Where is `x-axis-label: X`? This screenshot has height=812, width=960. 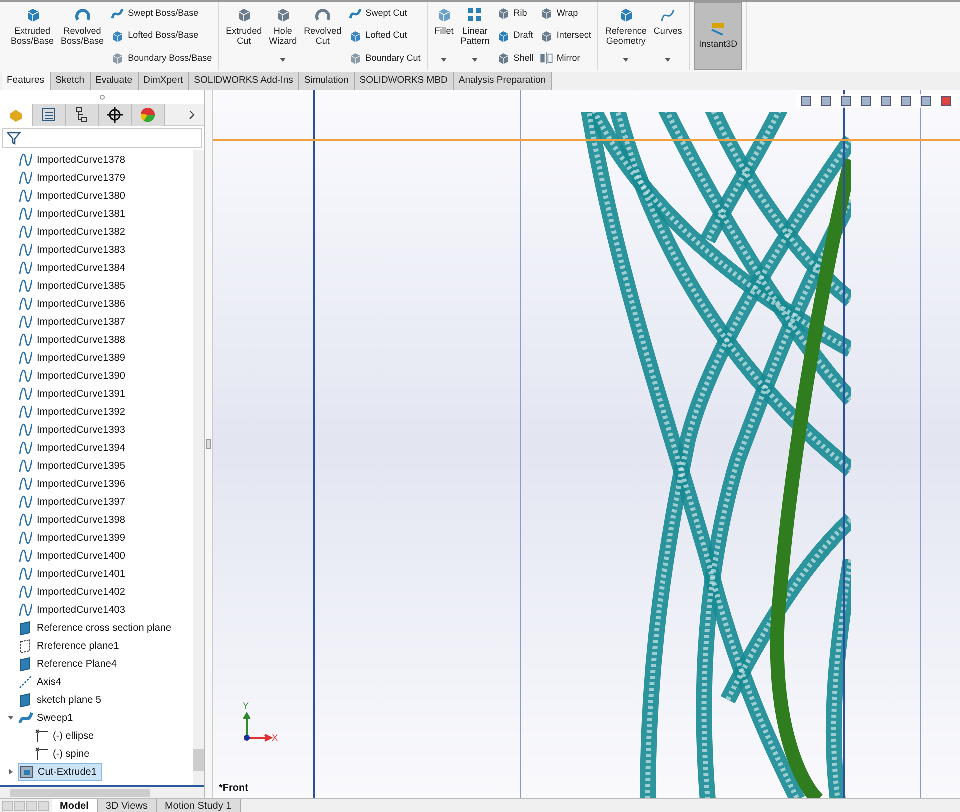
x-axis-label: X is located at coordinates (275, 738).